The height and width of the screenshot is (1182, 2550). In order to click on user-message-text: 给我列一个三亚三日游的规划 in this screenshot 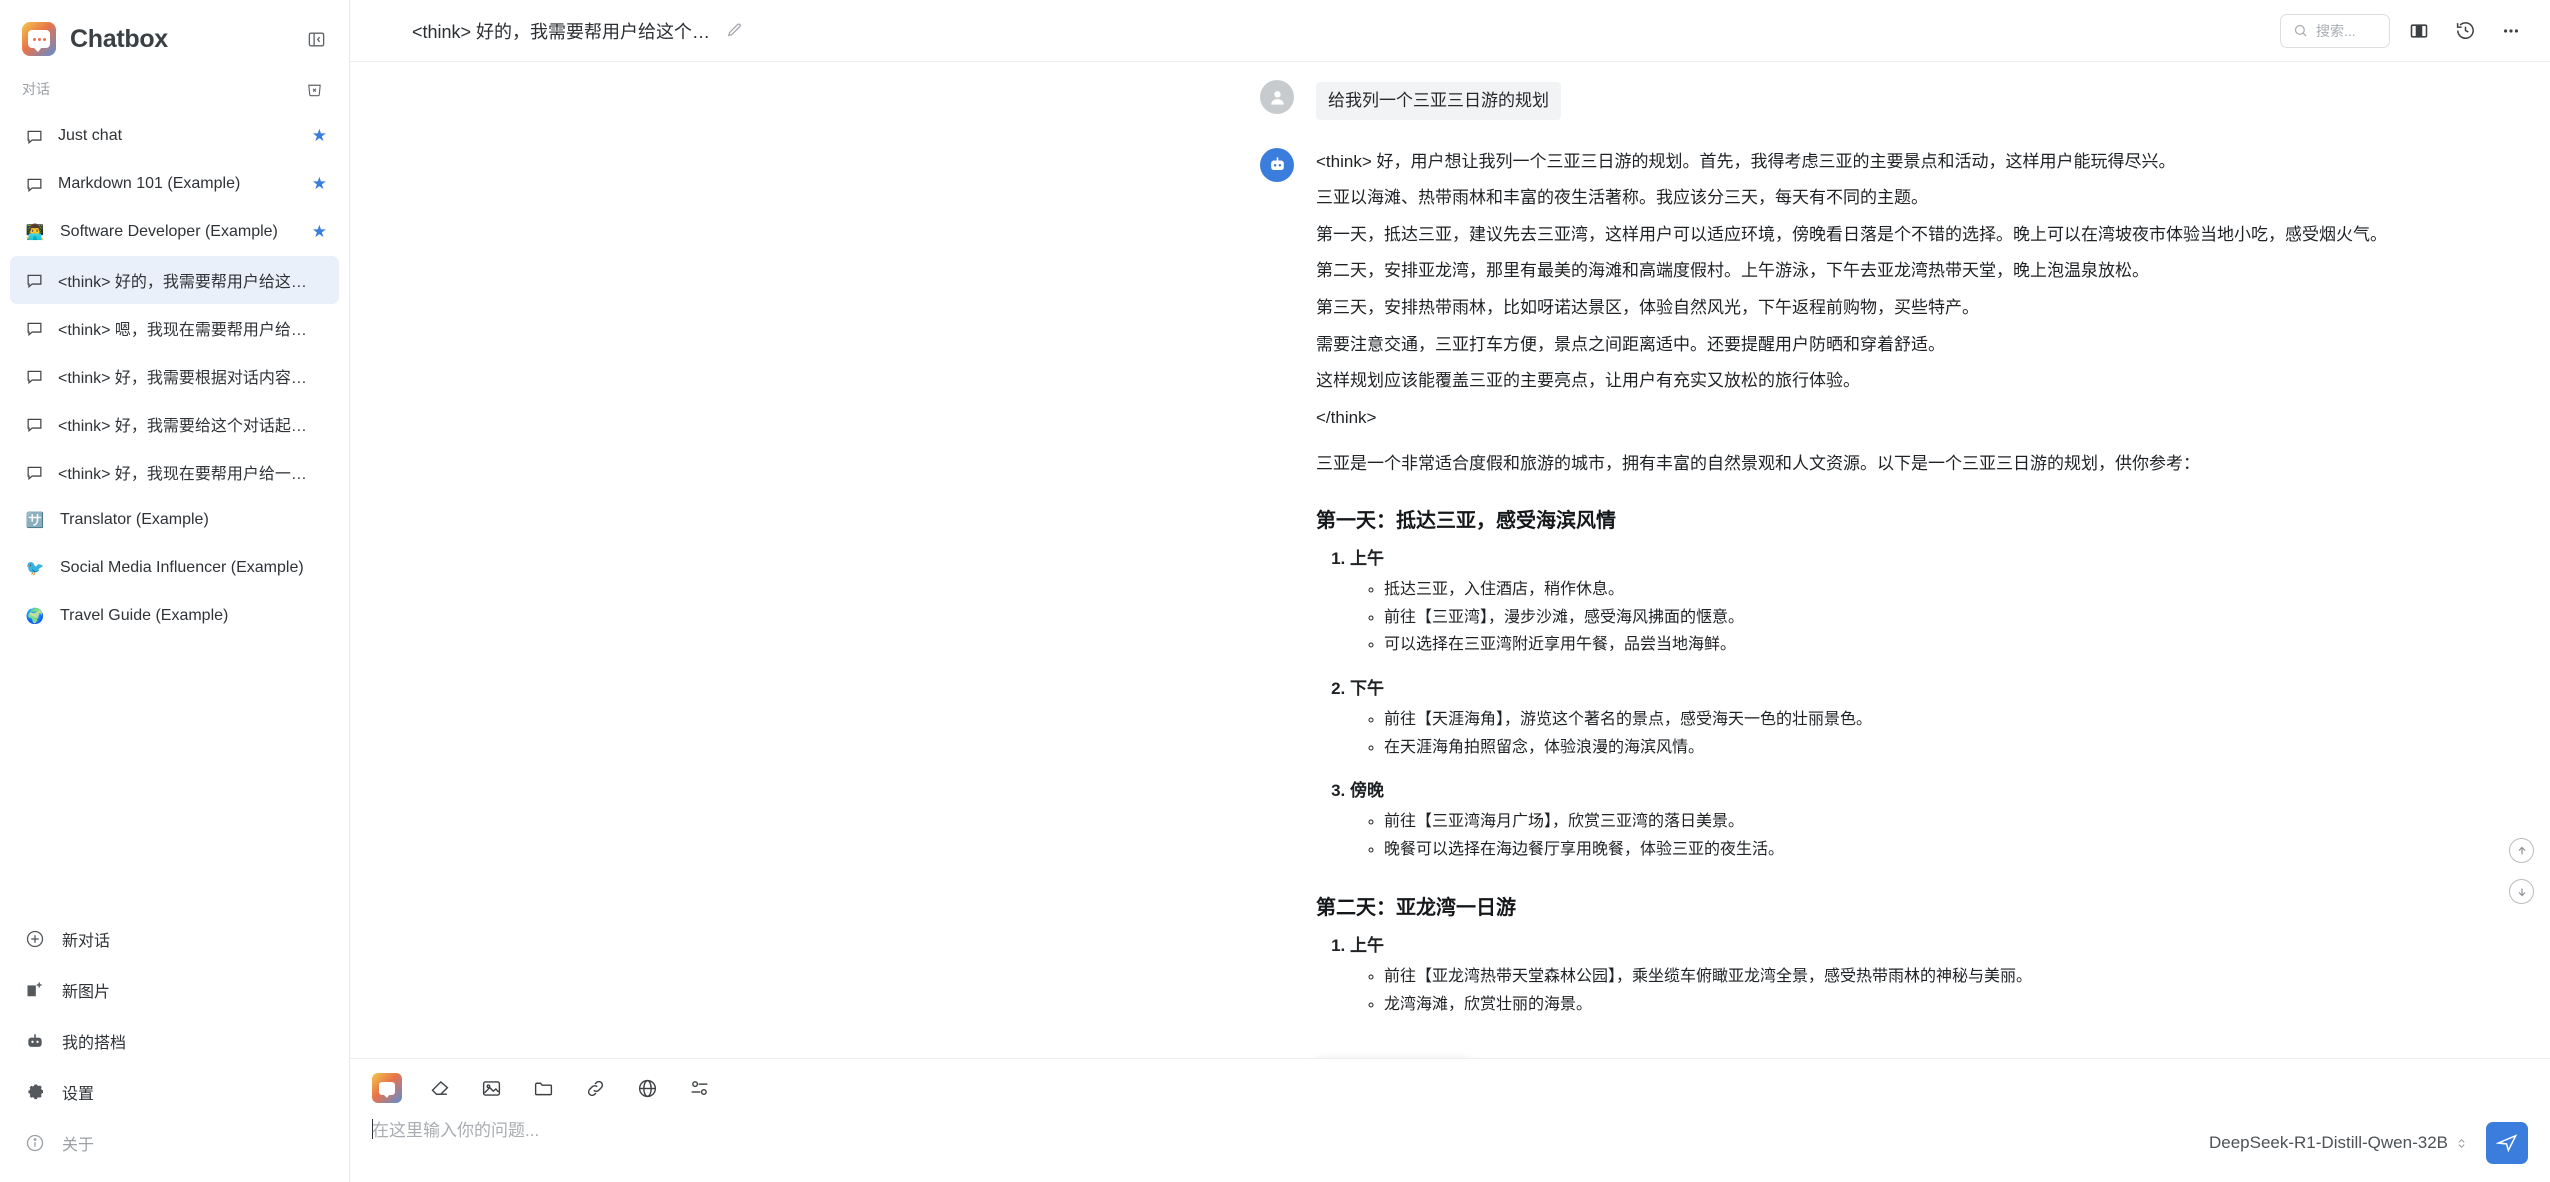, I will do `click(1438, 101)`.